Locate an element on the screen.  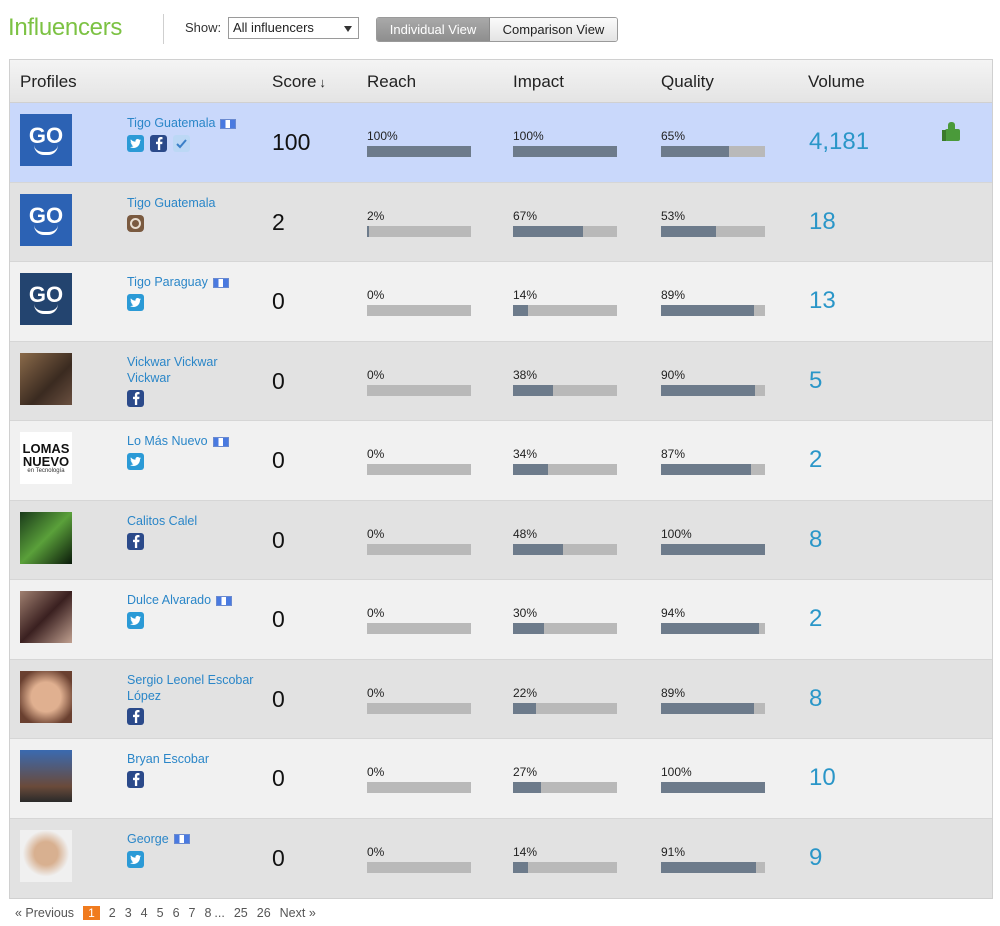
page-link: 4 is located at coordinates (144, 913).